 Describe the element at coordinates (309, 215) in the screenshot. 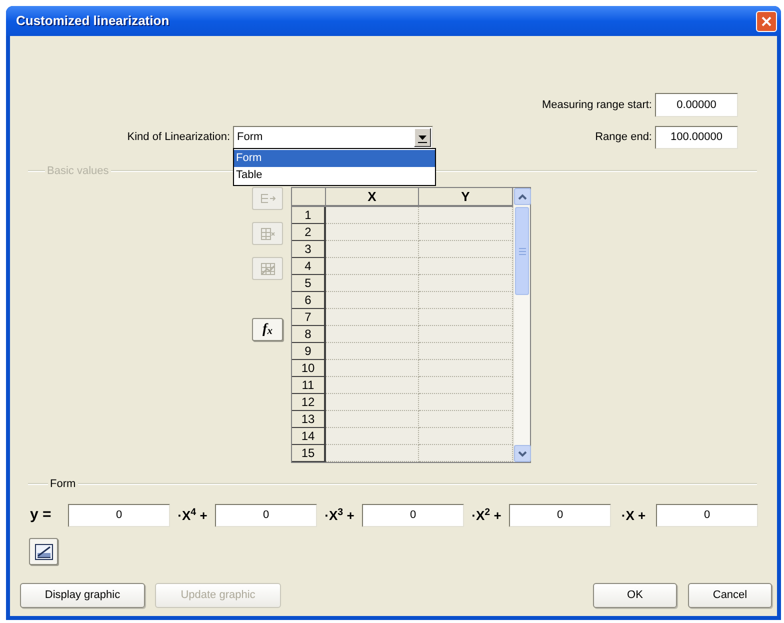

I see `row-number: 1` at that location.